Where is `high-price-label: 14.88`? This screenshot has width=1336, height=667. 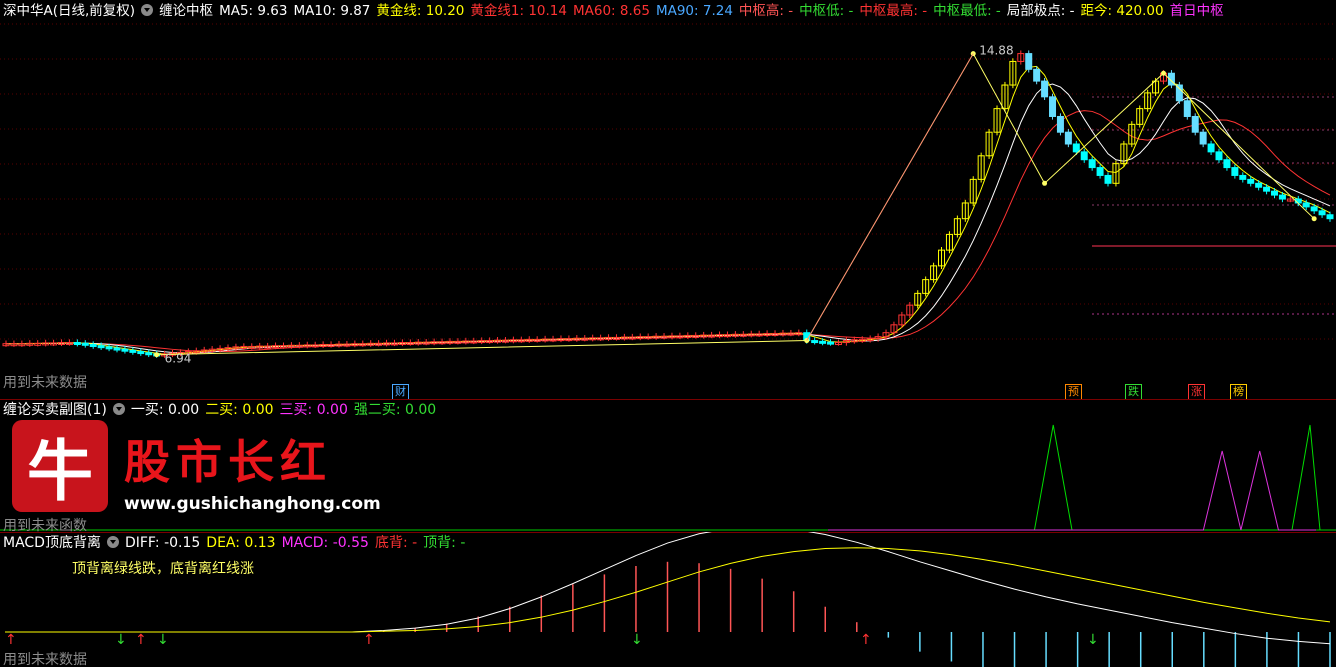
high-price-label: 14.88 is located at coordinates (996, 51).